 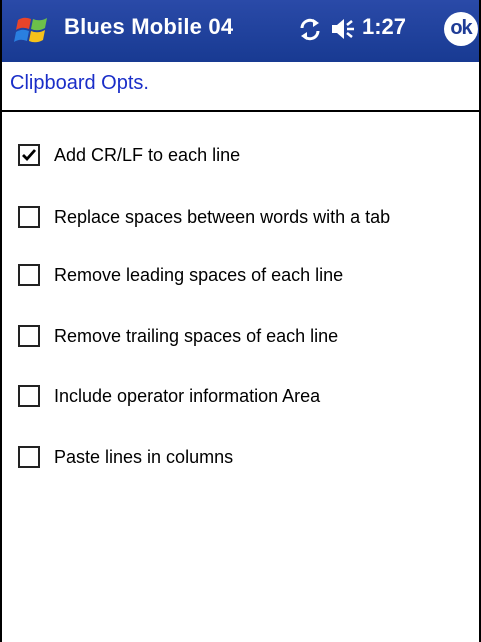 I want to click on option-label: Paste lines in columns, so click(x=144, y=456).